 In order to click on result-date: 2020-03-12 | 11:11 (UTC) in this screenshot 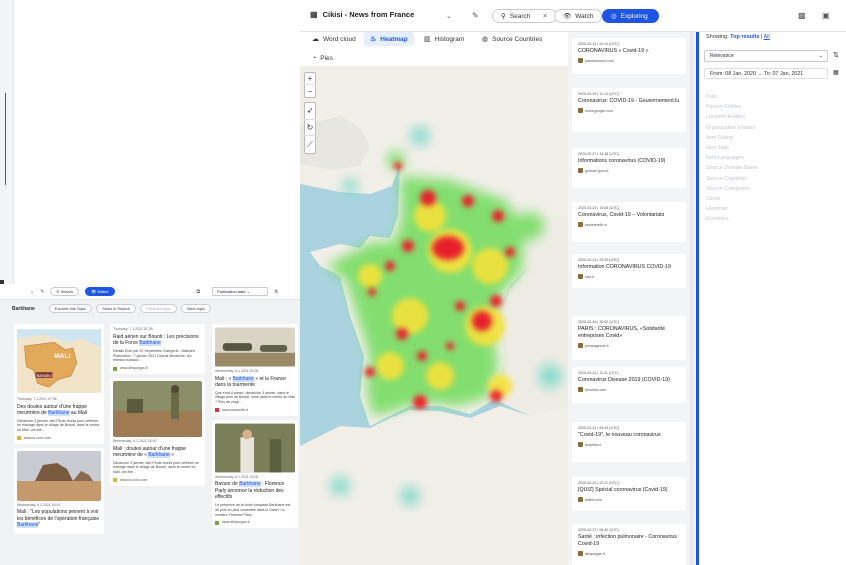, I will do `click(598, 373)`.